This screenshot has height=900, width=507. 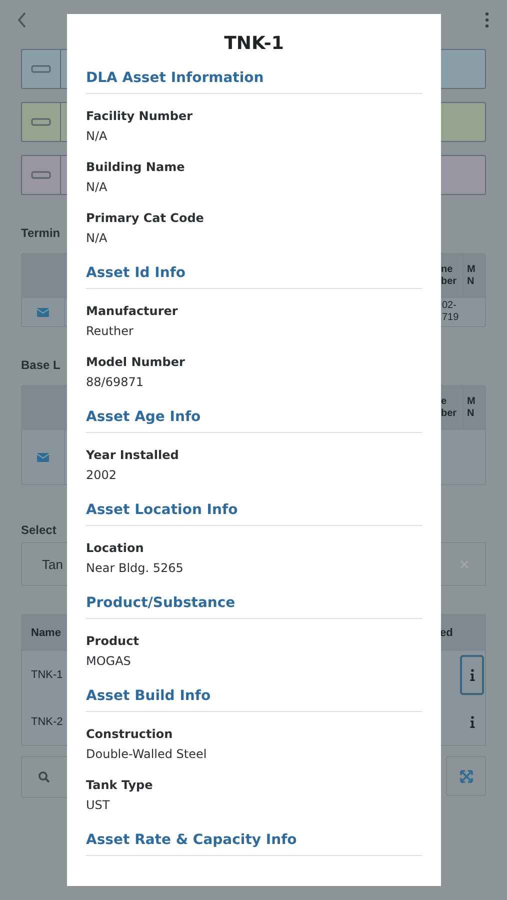 What do you see at coordinates (254, 43) in the screenshot?
I see `dialog-title: TNK-1` at bounding box center [254, 43].